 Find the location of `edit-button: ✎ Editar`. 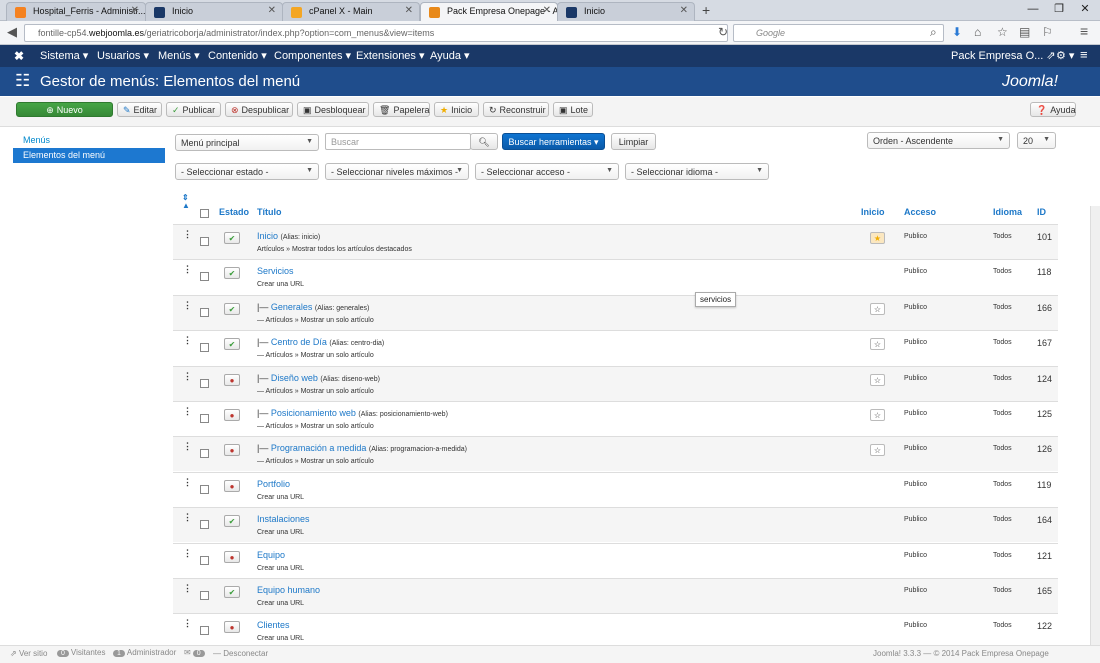

edit-button: ✎ Editar is located at coordinates (139, 109).